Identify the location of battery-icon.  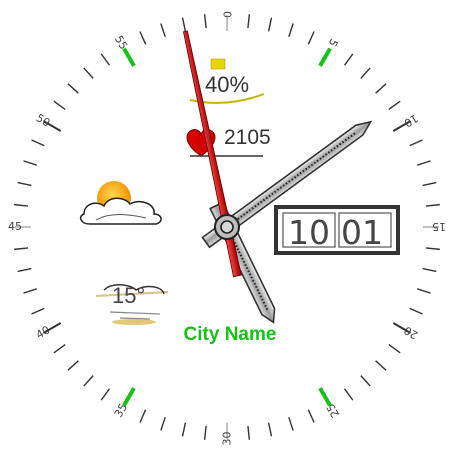
(218, 64).